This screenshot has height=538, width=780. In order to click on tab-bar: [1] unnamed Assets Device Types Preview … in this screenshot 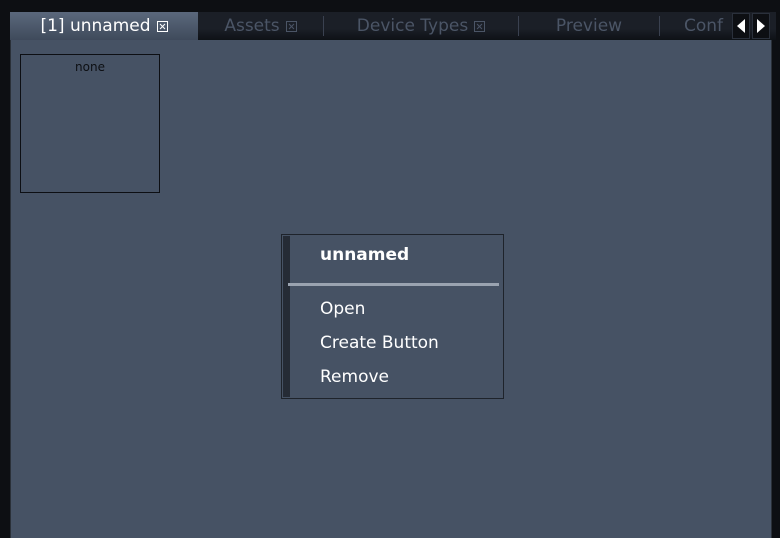, I will do `click(393, 26)`.